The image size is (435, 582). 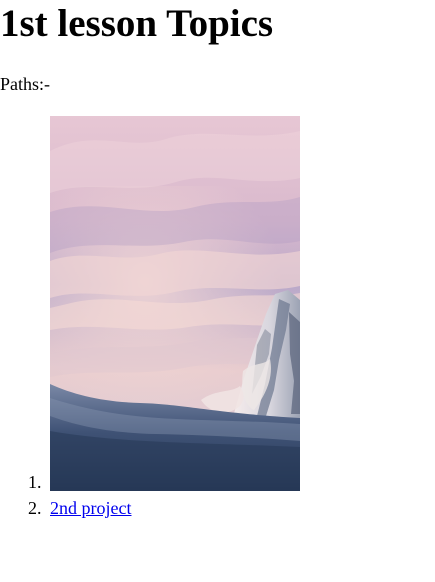 I want to click on paths-label: Paths:-, so click(x=25, y=84).